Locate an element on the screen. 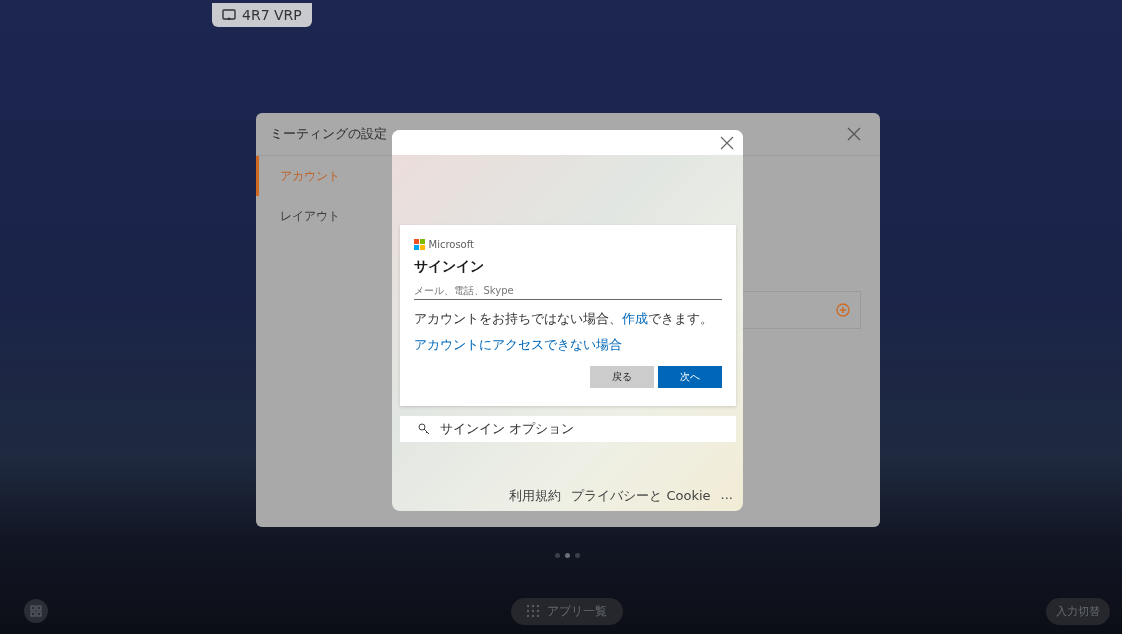 The image size is (1122, 634). sidebar-tab: レイアウト is located at coordinates (323, 216).